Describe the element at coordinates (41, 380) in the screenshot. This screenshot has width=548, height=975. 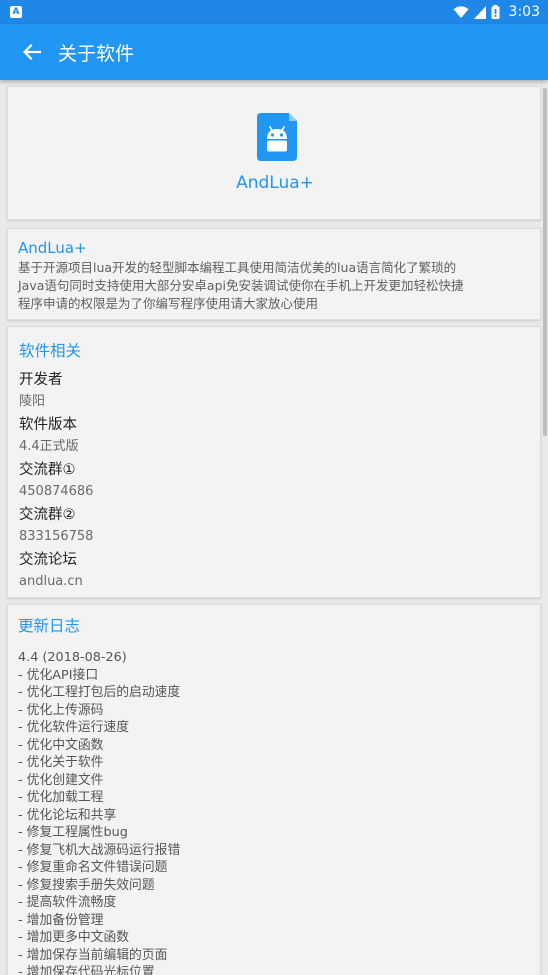
I see `info-label: 开发者` at that location.